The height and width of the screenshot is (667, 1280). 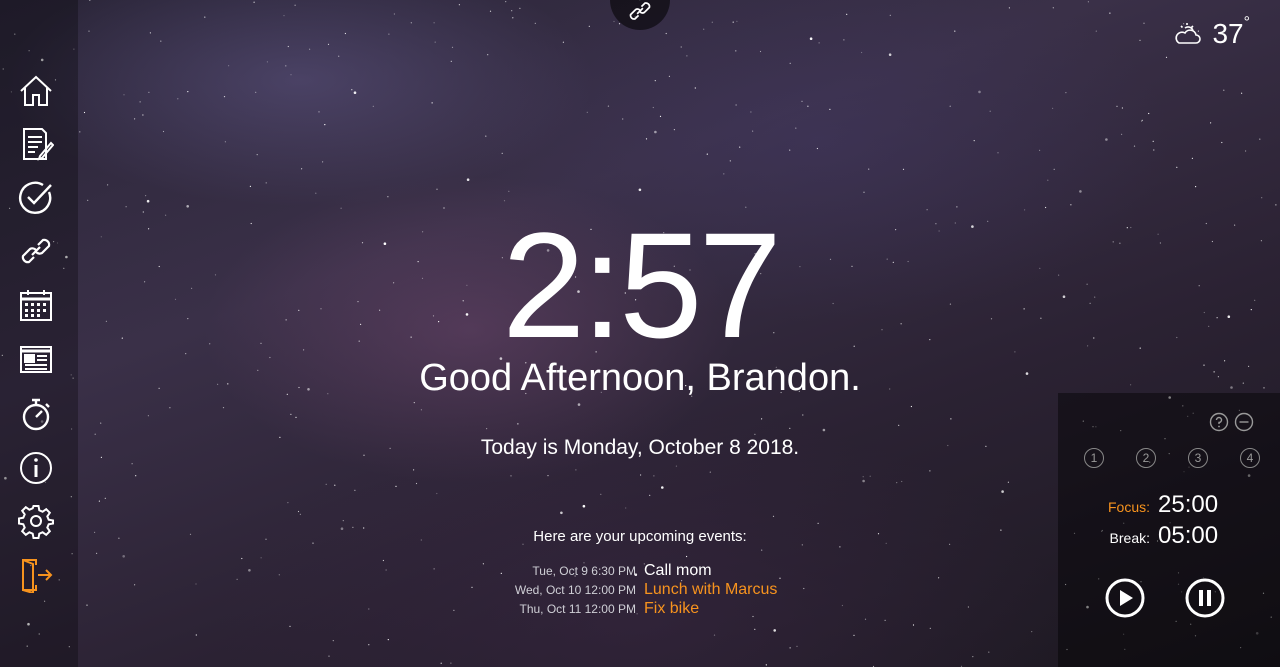 I want to click on pause-button, so click(x=1205, y=598).